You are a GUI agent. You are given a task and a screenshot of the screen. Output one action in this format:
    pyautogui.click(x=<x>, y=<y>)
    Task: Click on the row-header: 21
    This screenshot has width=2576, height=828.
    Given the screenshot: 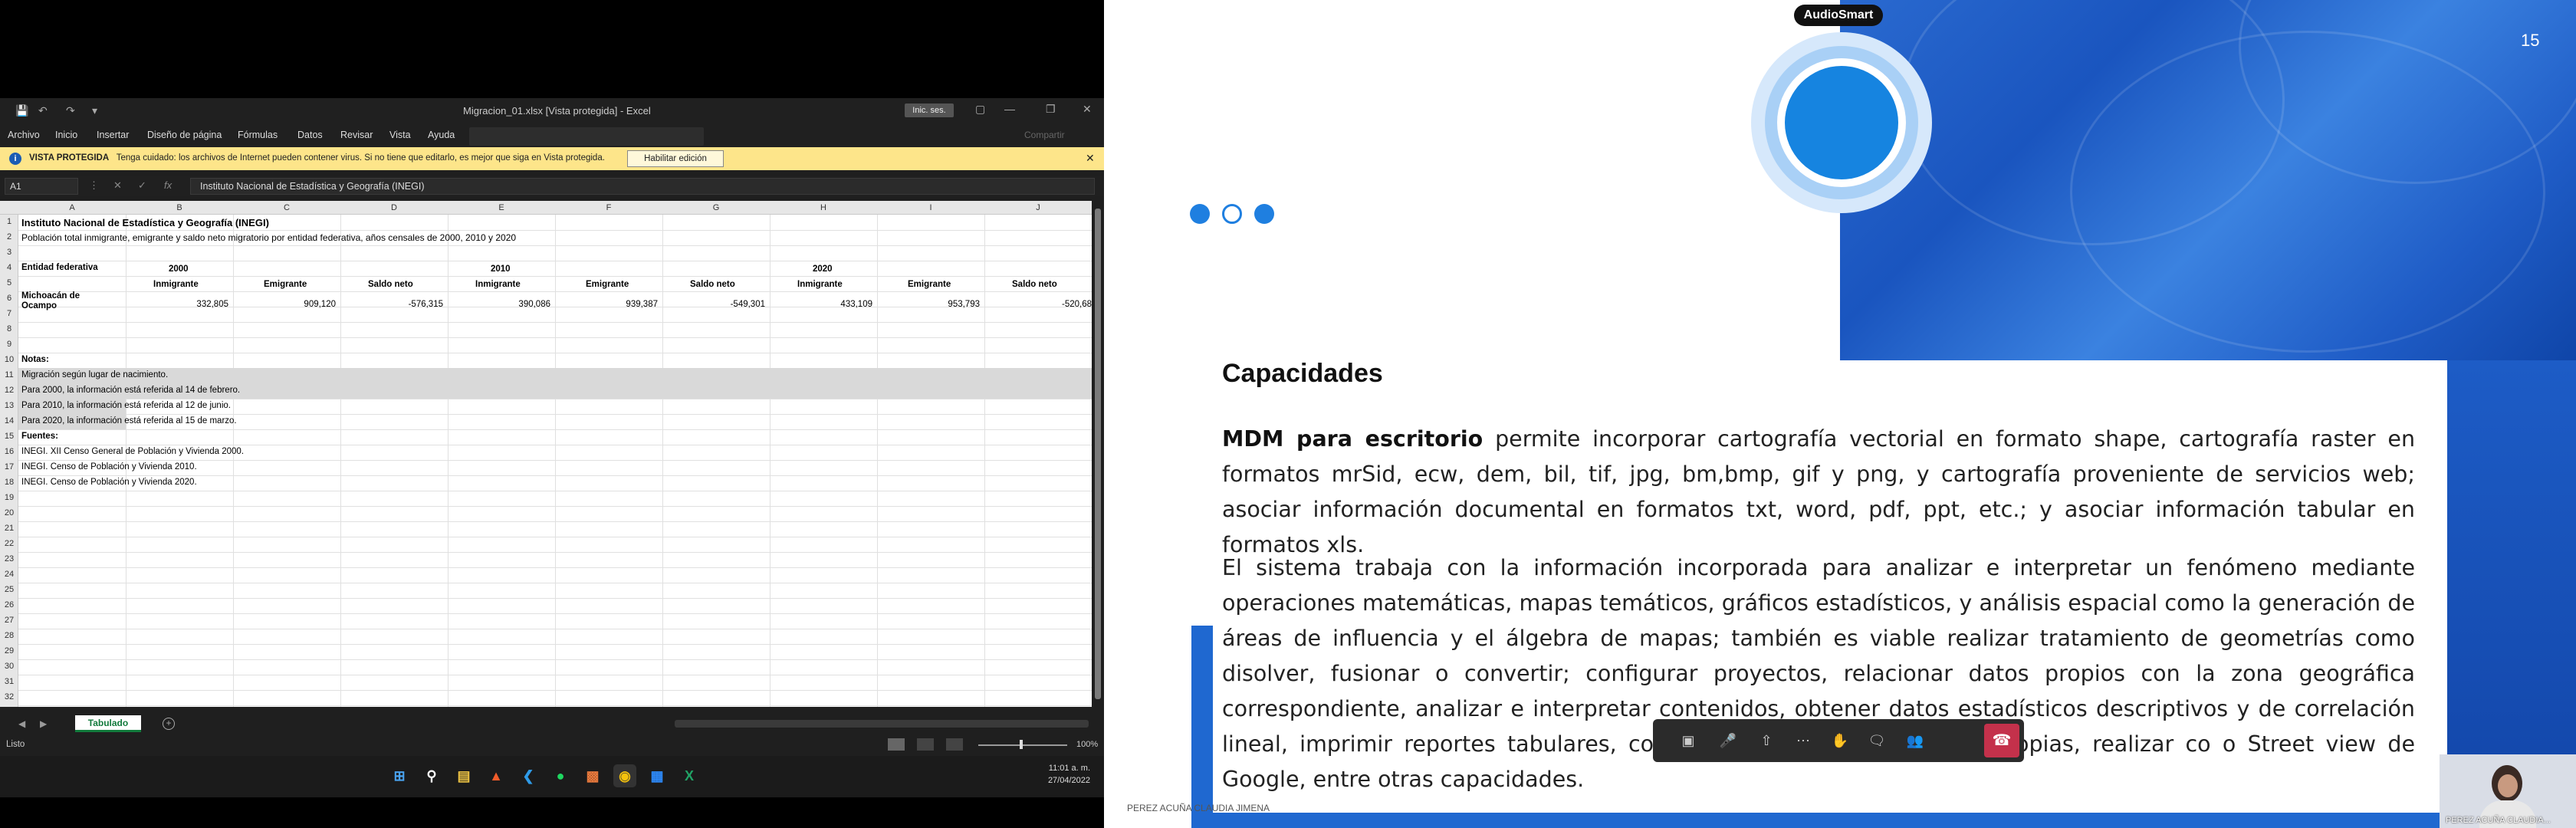 What is the action you would take?
    pyautogui.click(x=9, y=528)
    